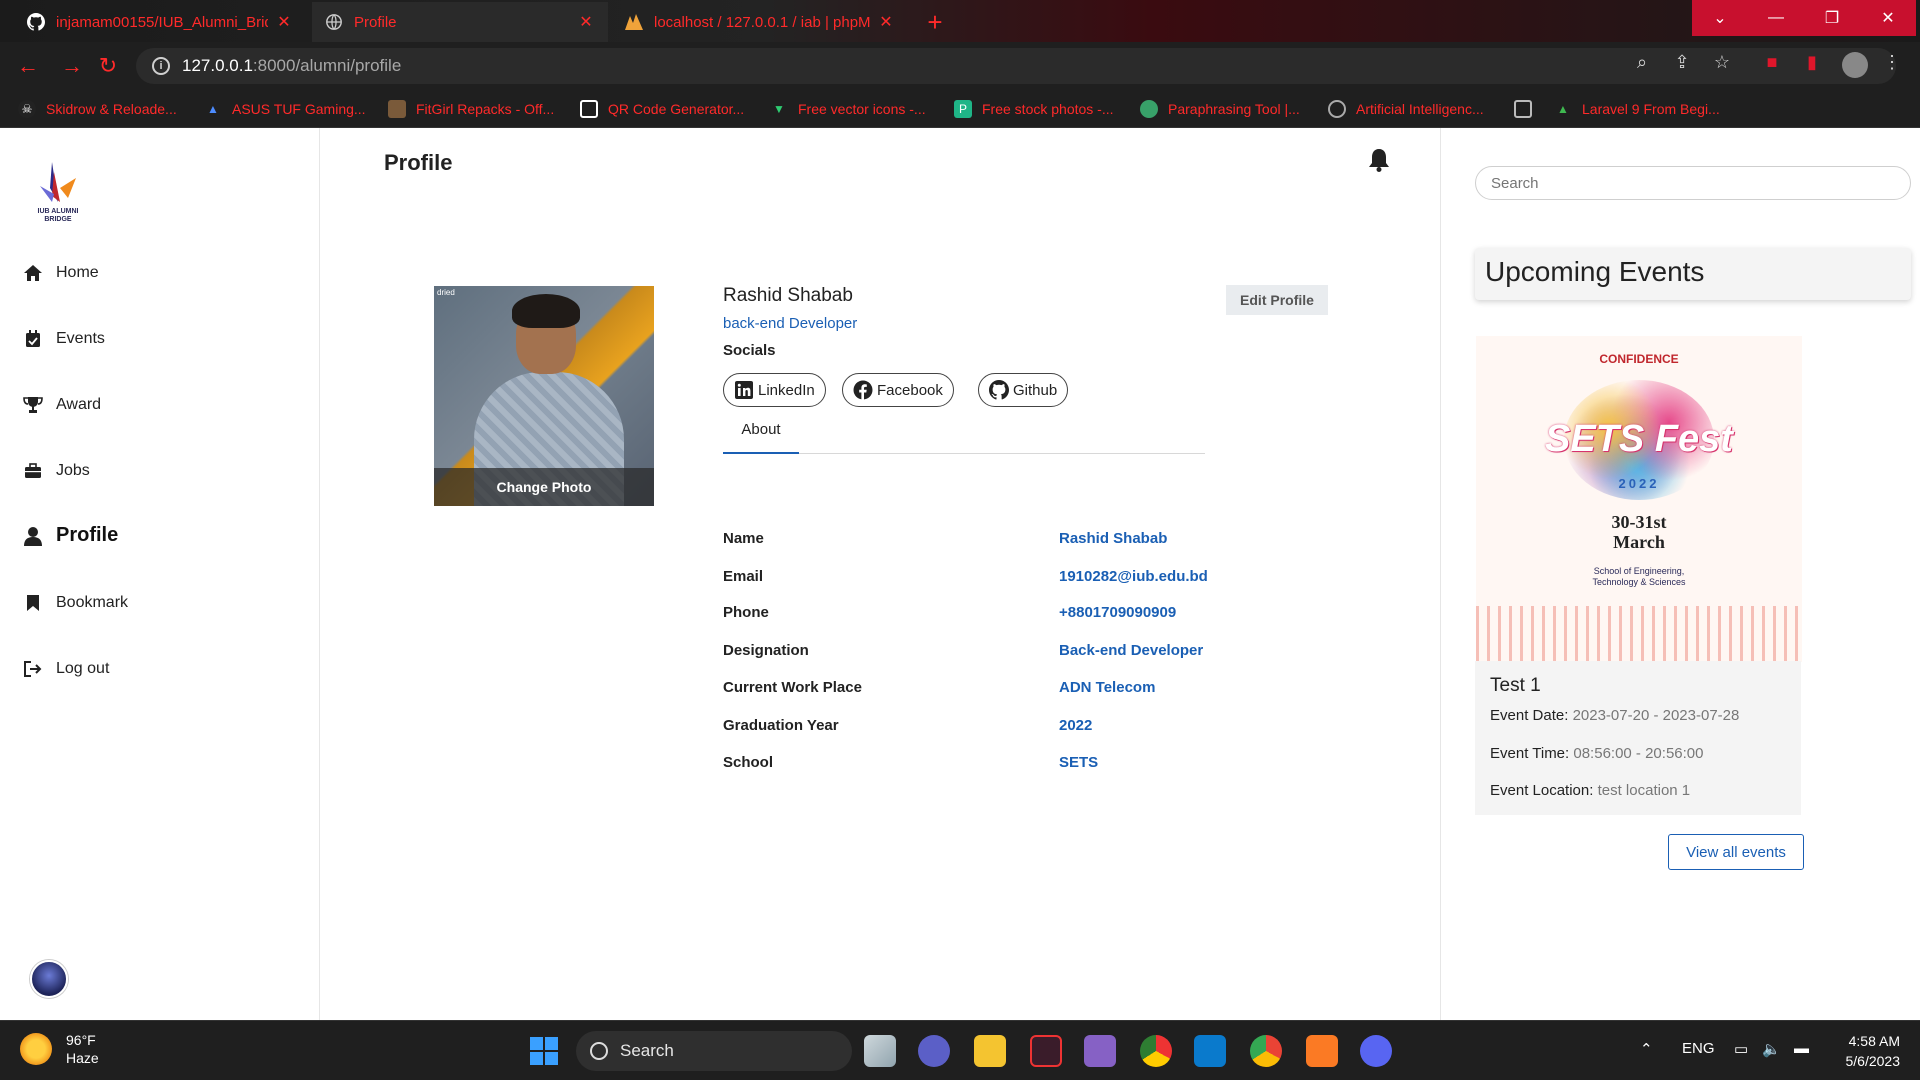  What do you see at coordinates (1736, 852) in the screenshot?
I see `view-all-events-button: View all events` at bounding box center [1736, 852].